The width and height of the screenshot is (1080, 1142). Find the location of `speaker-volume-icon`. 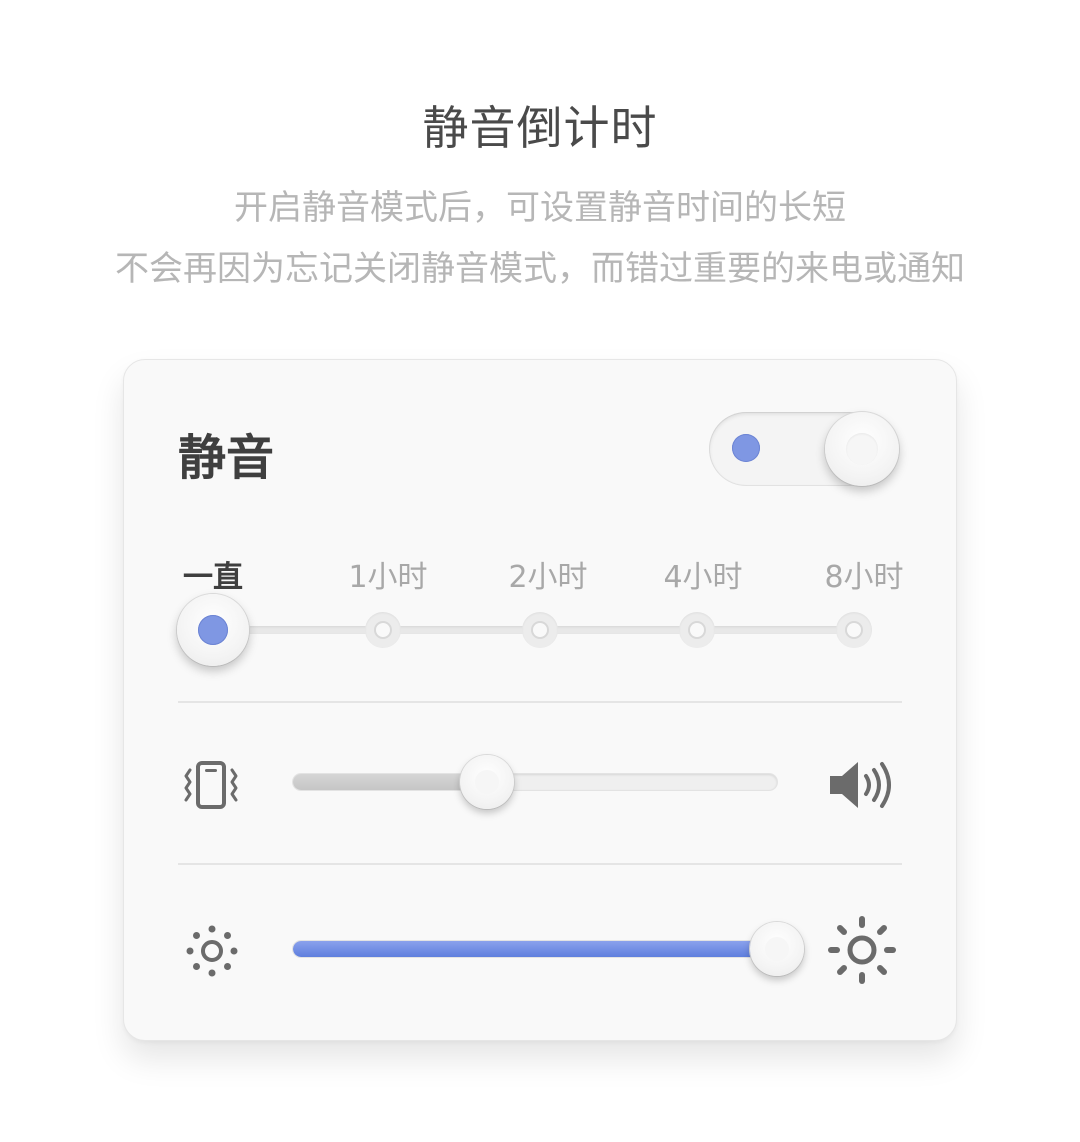

speaker-volume-icon is located at coordinates (860, 785).